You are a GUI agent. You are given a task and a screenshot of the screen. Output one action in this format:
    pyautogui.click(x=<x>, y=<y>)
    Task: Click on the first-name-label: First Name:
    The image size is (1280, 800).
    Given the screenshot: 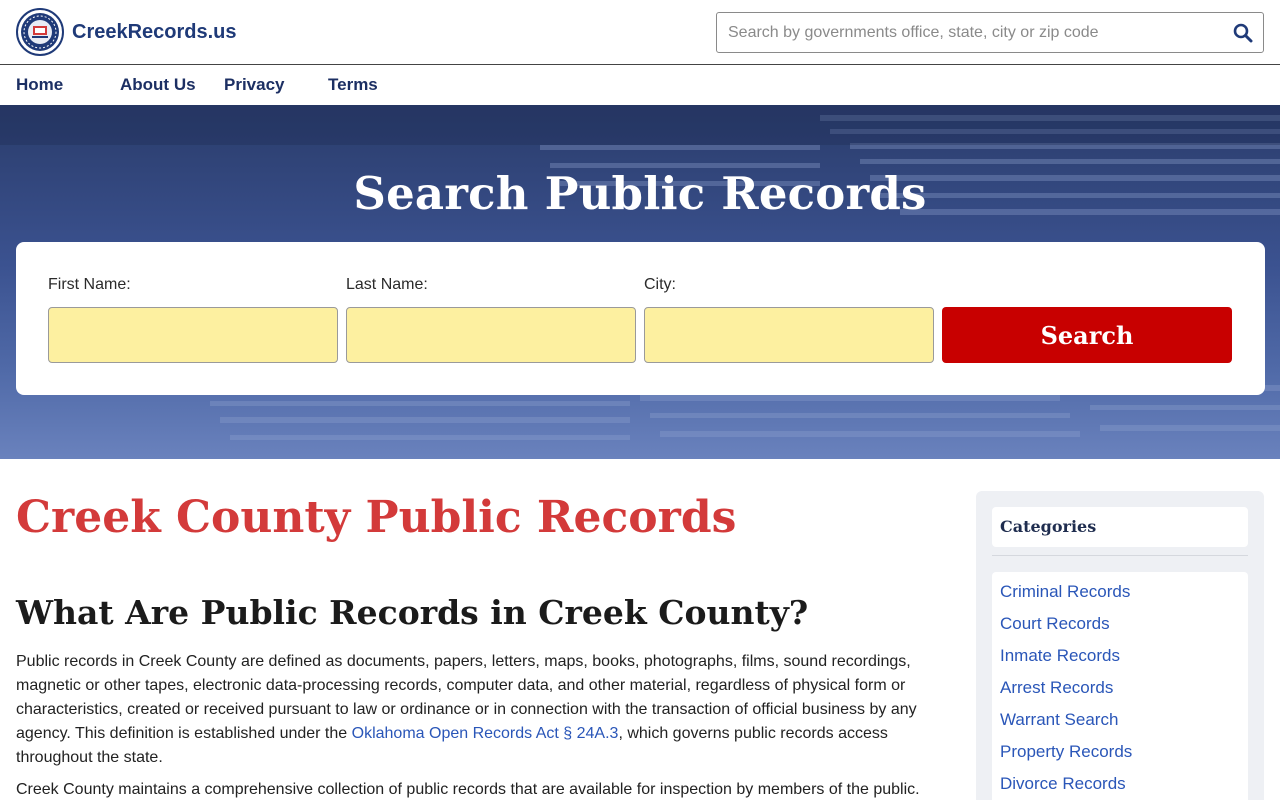 What is the action you would take?
    pyautogui.click(x=89, y=284)
    